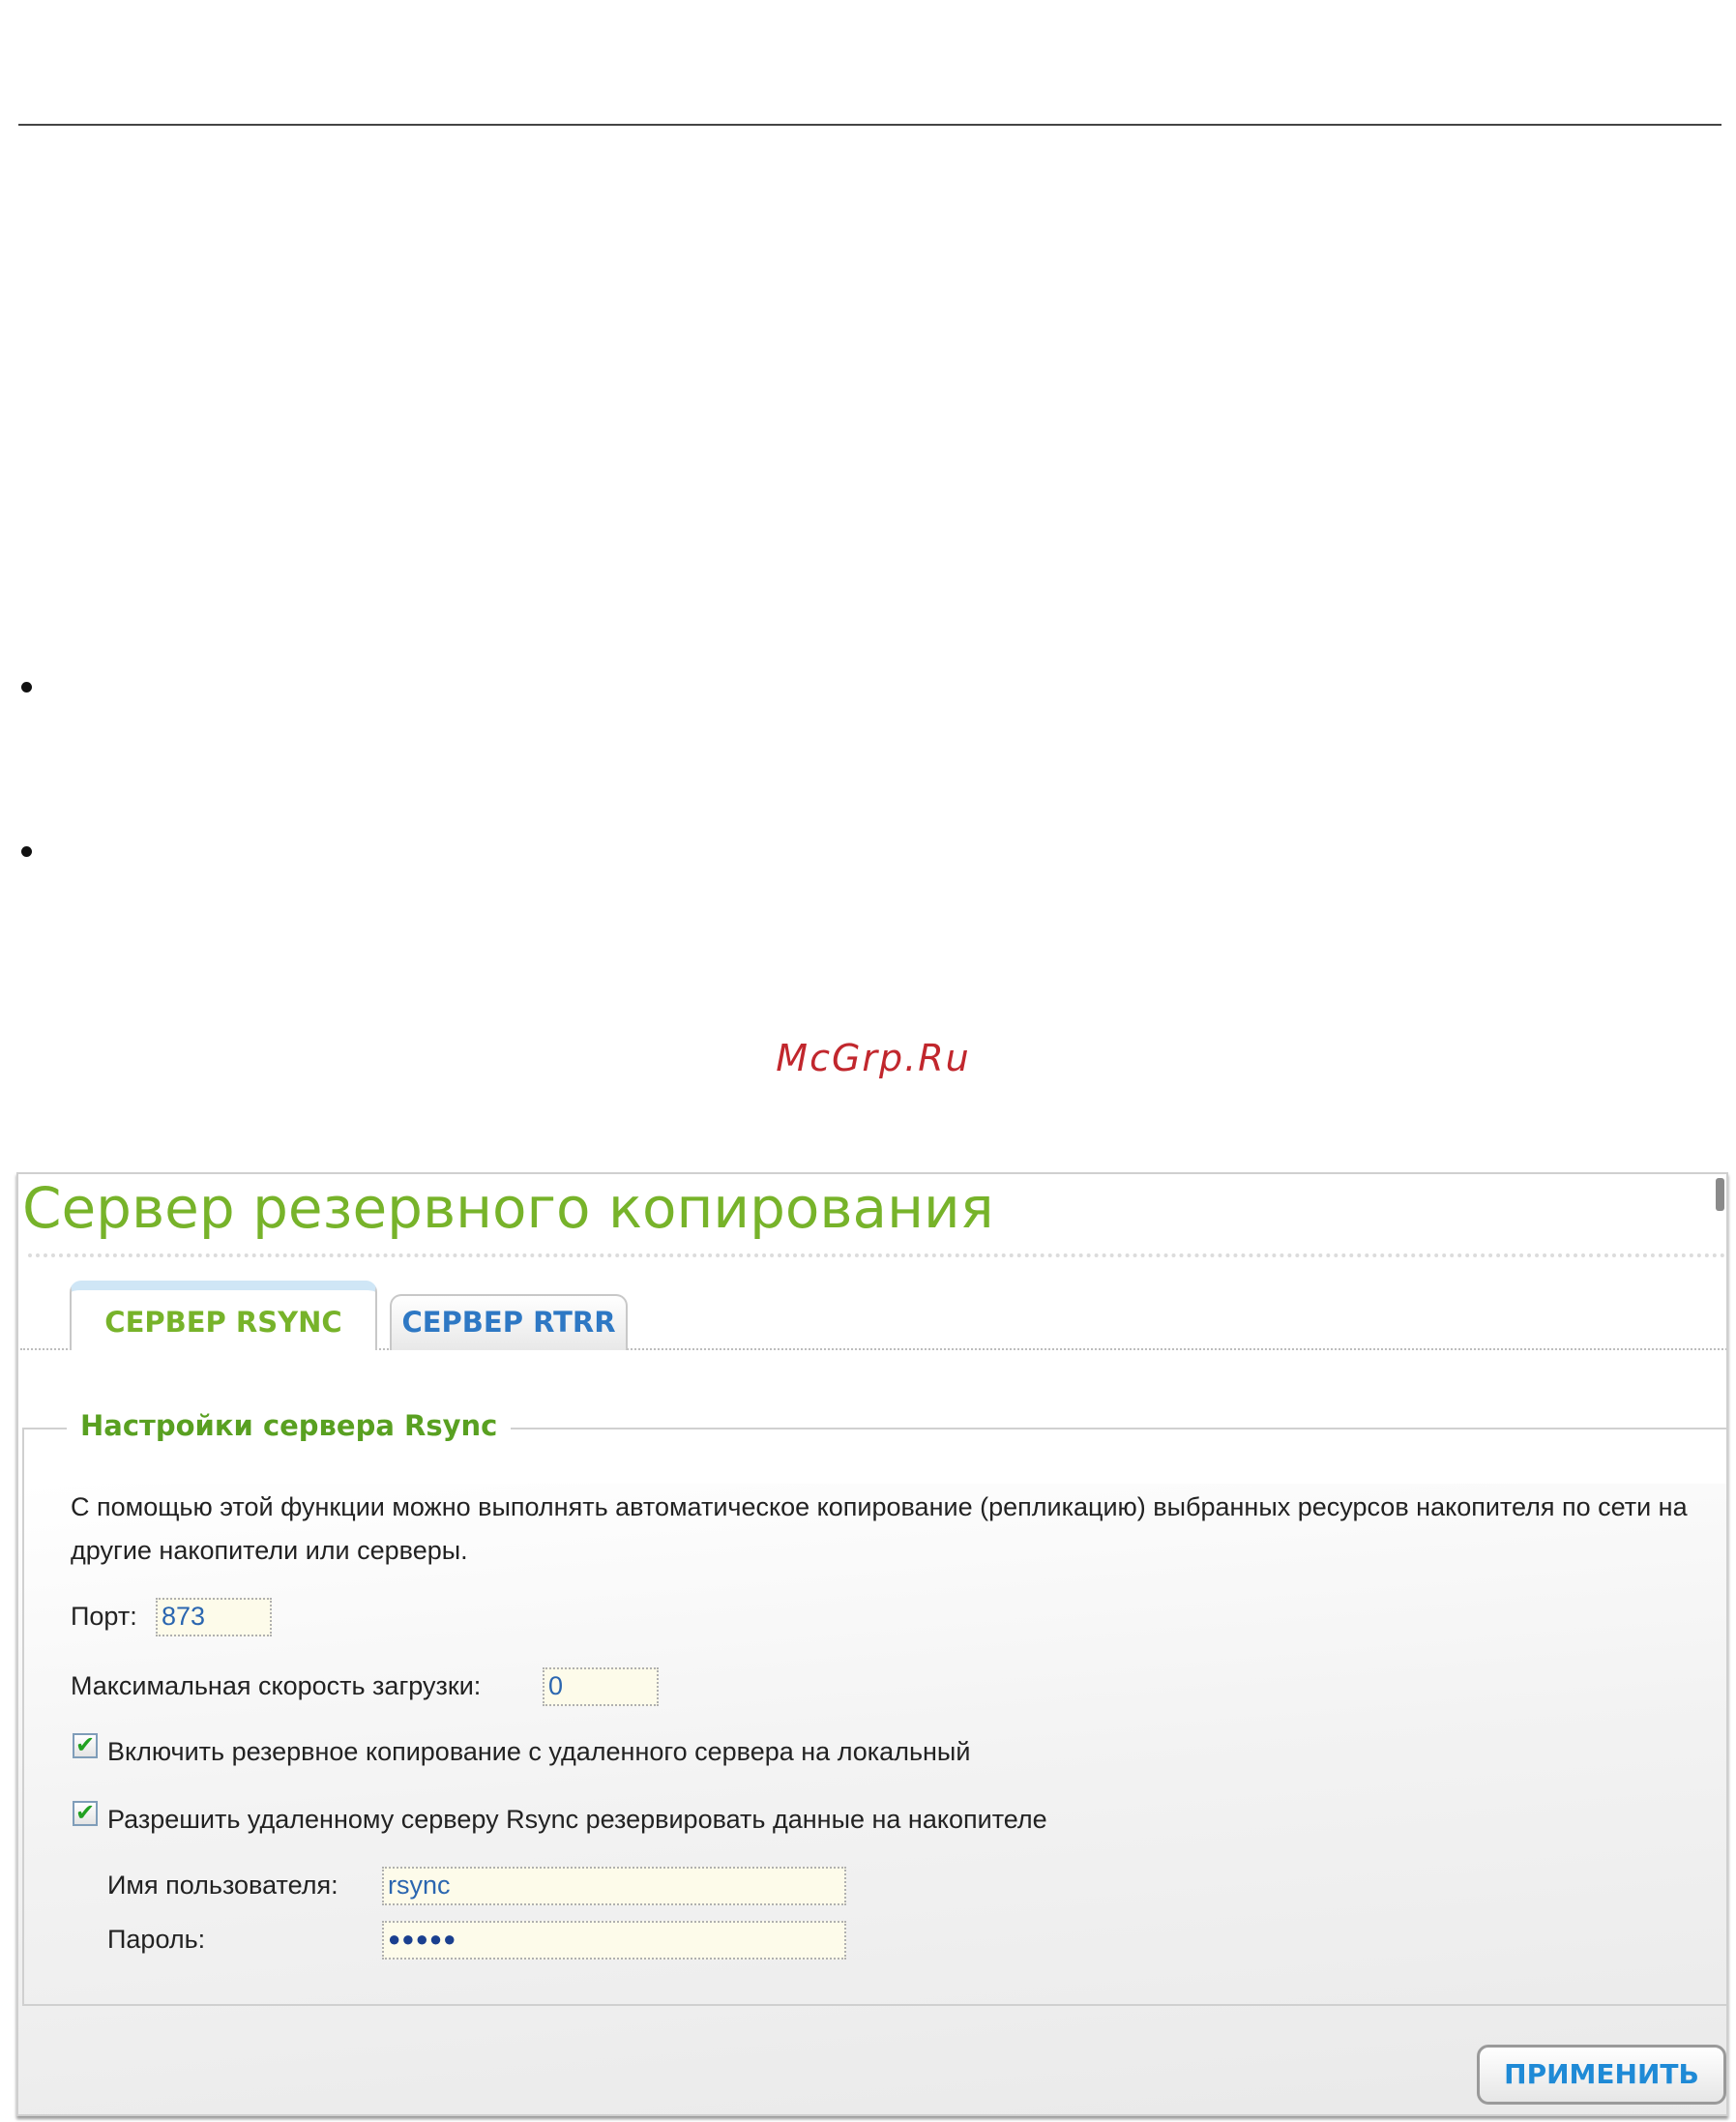 The height and width of the screenshot is (2122, 1736). I want to click on tab-rsync-server: СЕРВЕР RSYNC, so click(223, 1315).